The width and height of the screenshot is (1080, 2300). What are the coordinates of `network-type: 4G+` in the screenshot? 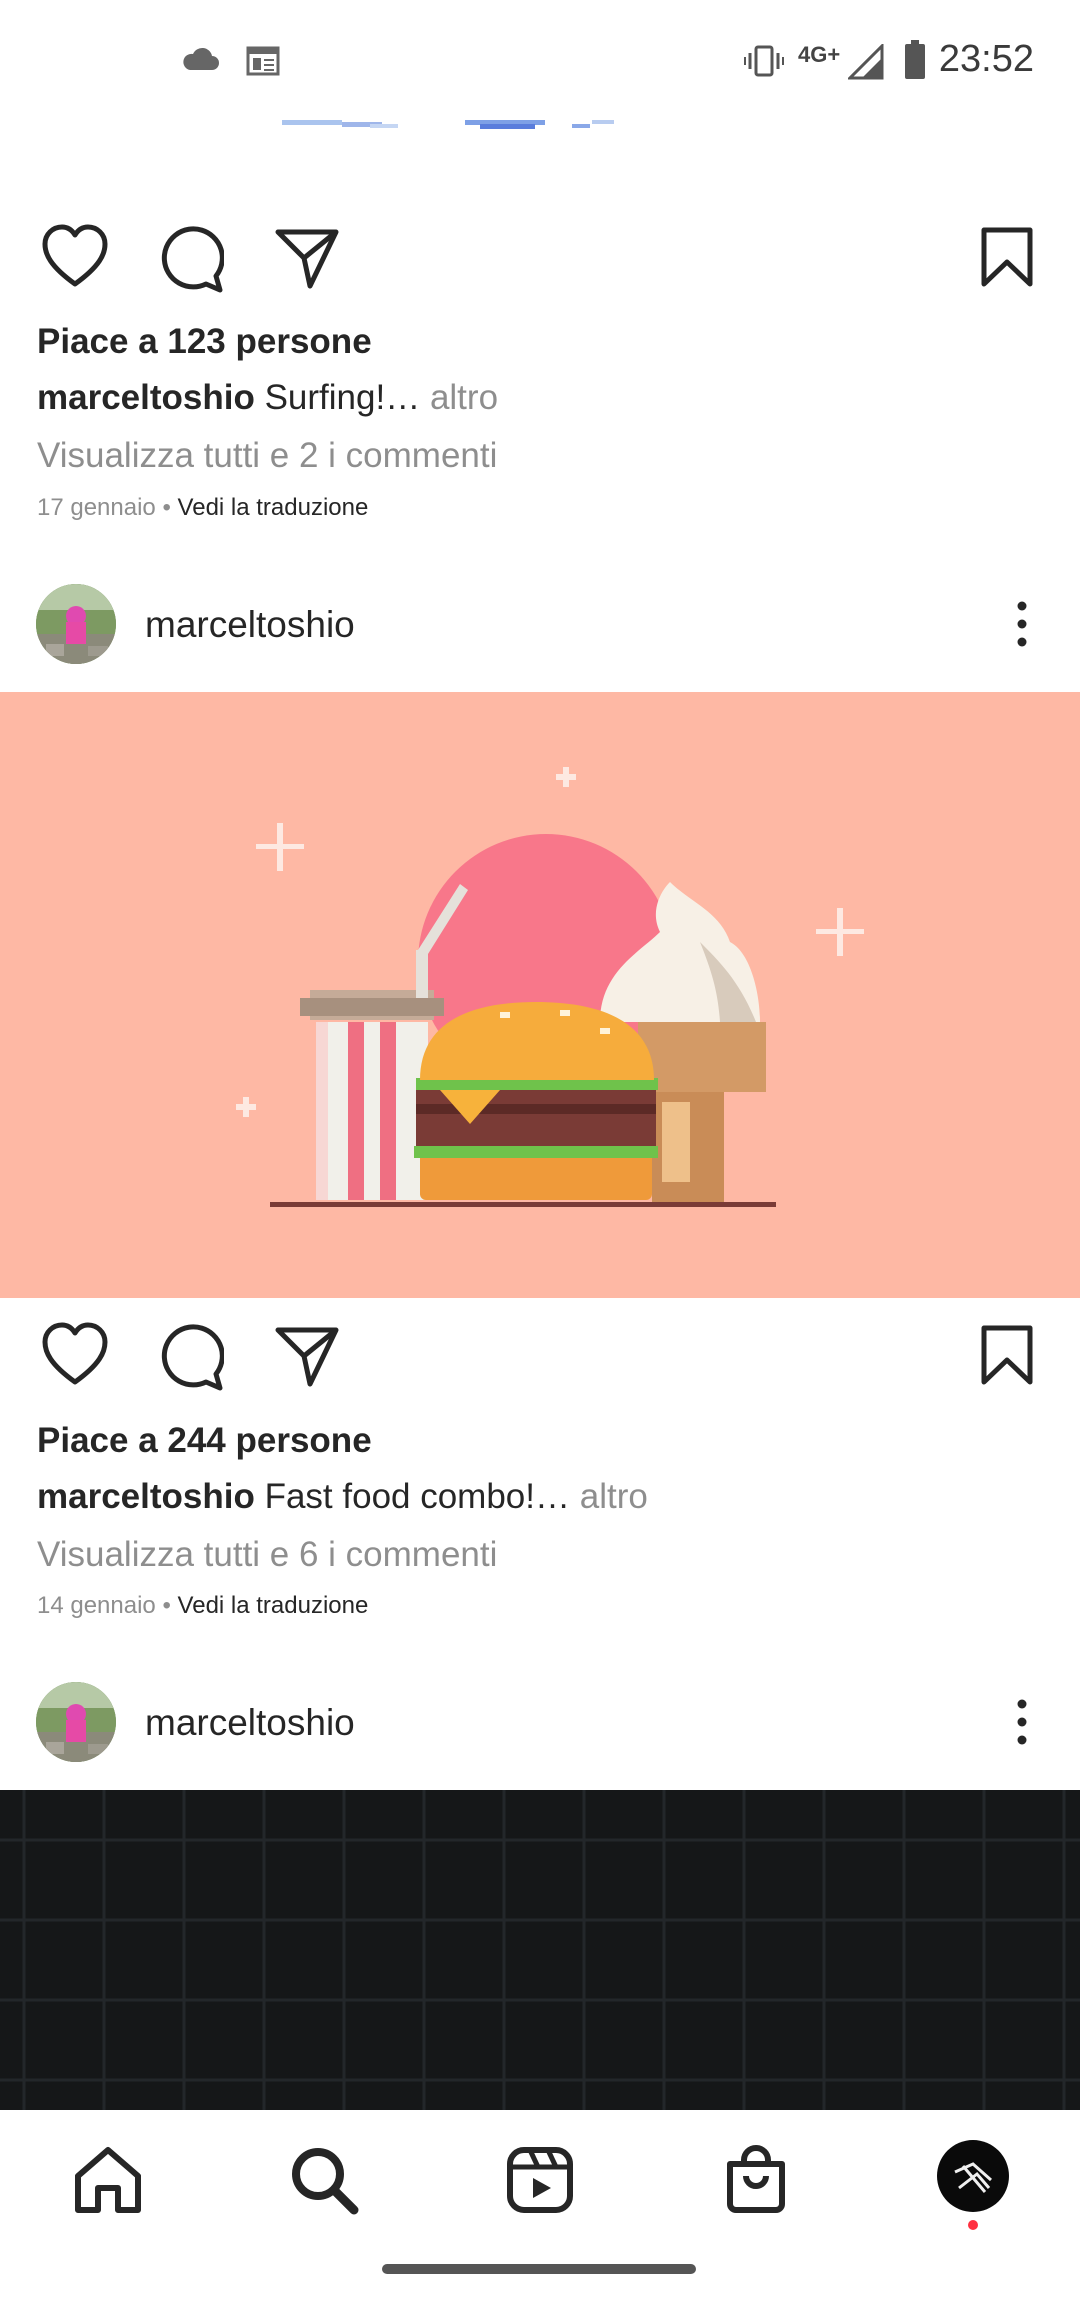 It's located at (819, 54).